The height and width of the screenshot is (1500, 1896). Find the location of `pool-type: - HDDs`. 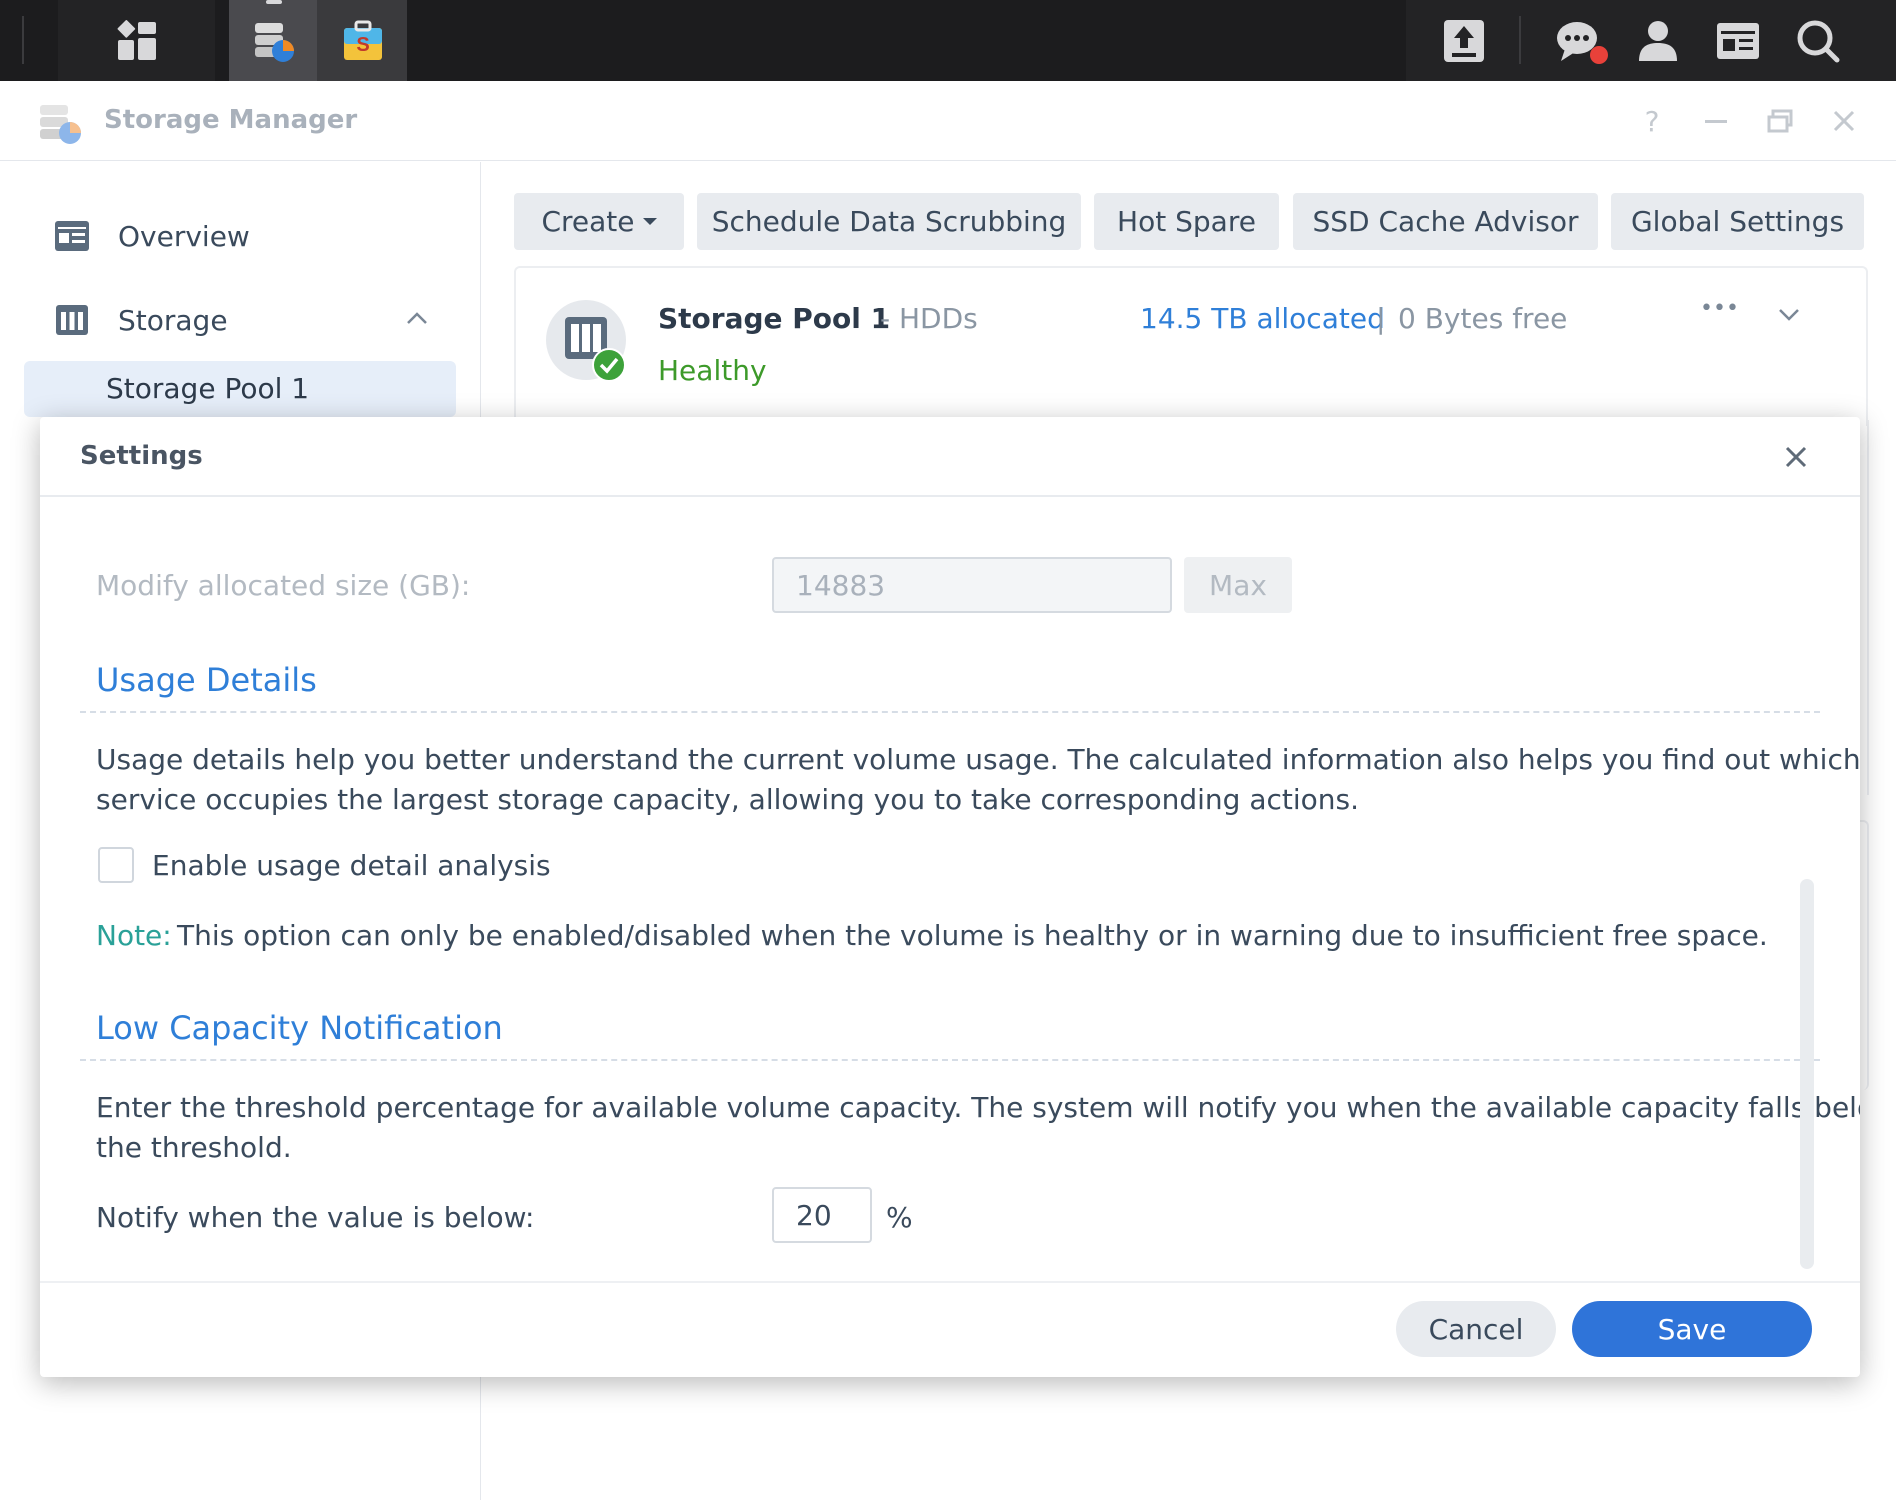

pool-type: - HDDs is located at coordinates (929, 318).